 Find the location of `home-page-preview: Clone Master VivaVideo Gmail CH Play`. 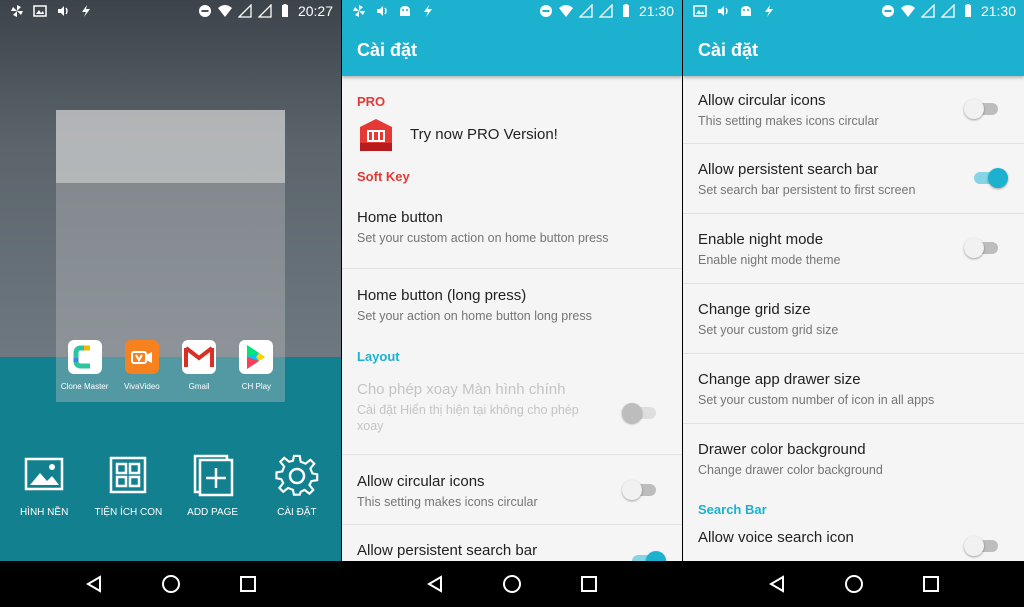

home-page-preview: Clone Master VivaVideo Gmail CH Play is located at coordinates (170, 256).